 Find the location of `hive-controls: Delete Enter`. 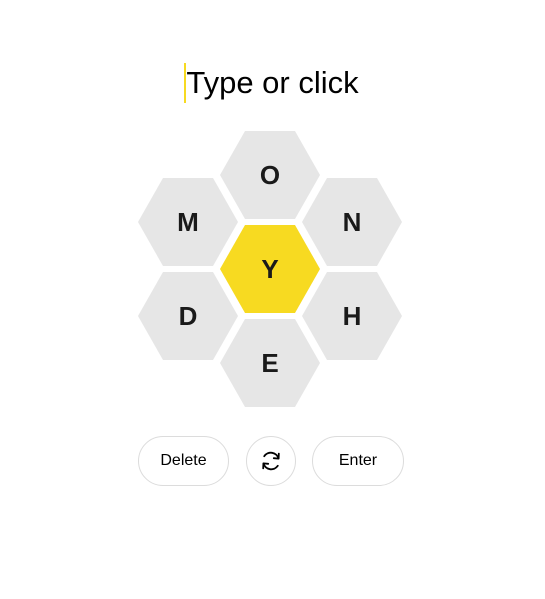

hive-controls: Delete Enter is located at coordinates (272, 461).